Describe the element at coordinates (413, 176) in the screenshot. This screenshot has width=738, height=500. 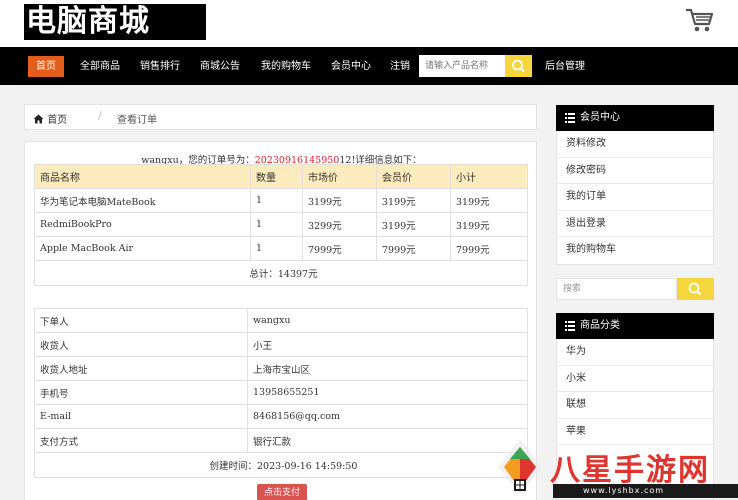
I see `column-header: 会员价` at that location.